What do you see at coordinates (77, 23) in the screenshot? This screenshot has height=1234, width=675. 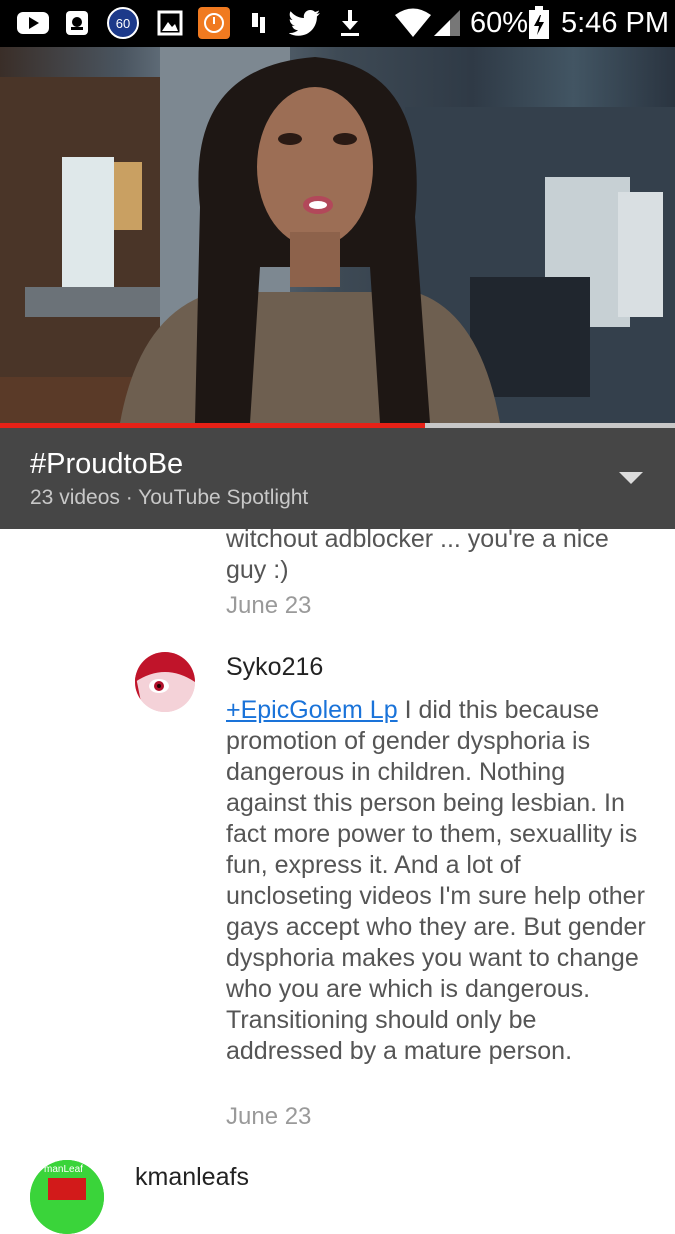 I see `screenshot-icon` at bounding box center [77, 23].